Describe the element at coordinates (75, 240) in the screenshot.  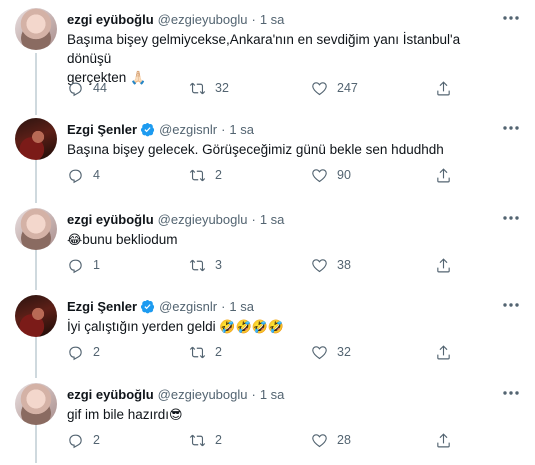
I see `emoji: 😂` at that location.